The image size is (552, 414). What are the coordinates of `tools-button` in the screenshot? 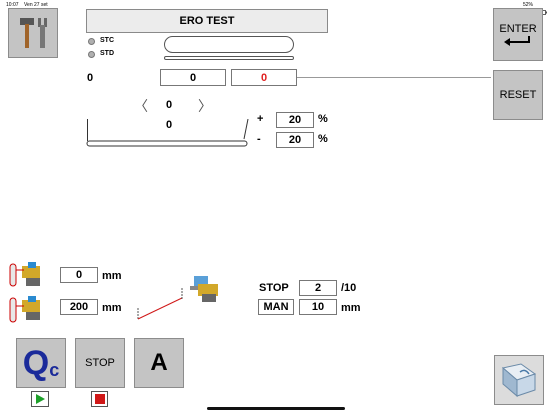 It's located at (33, 33).